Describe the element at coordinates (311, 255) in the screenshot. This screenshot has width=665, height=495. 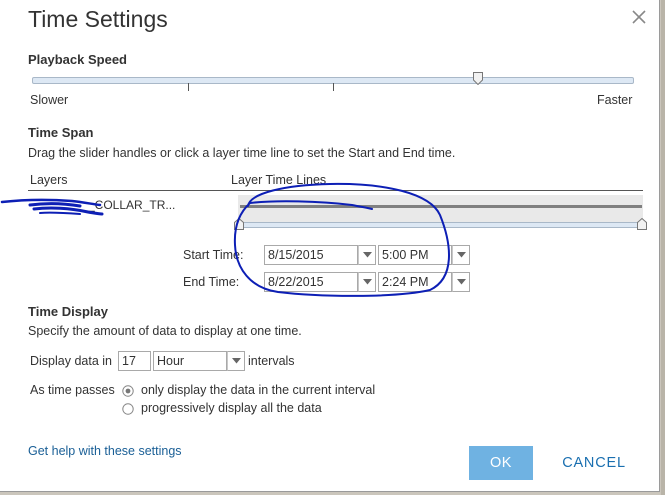
I see `start-date-input: 8/15/2015` at that location.